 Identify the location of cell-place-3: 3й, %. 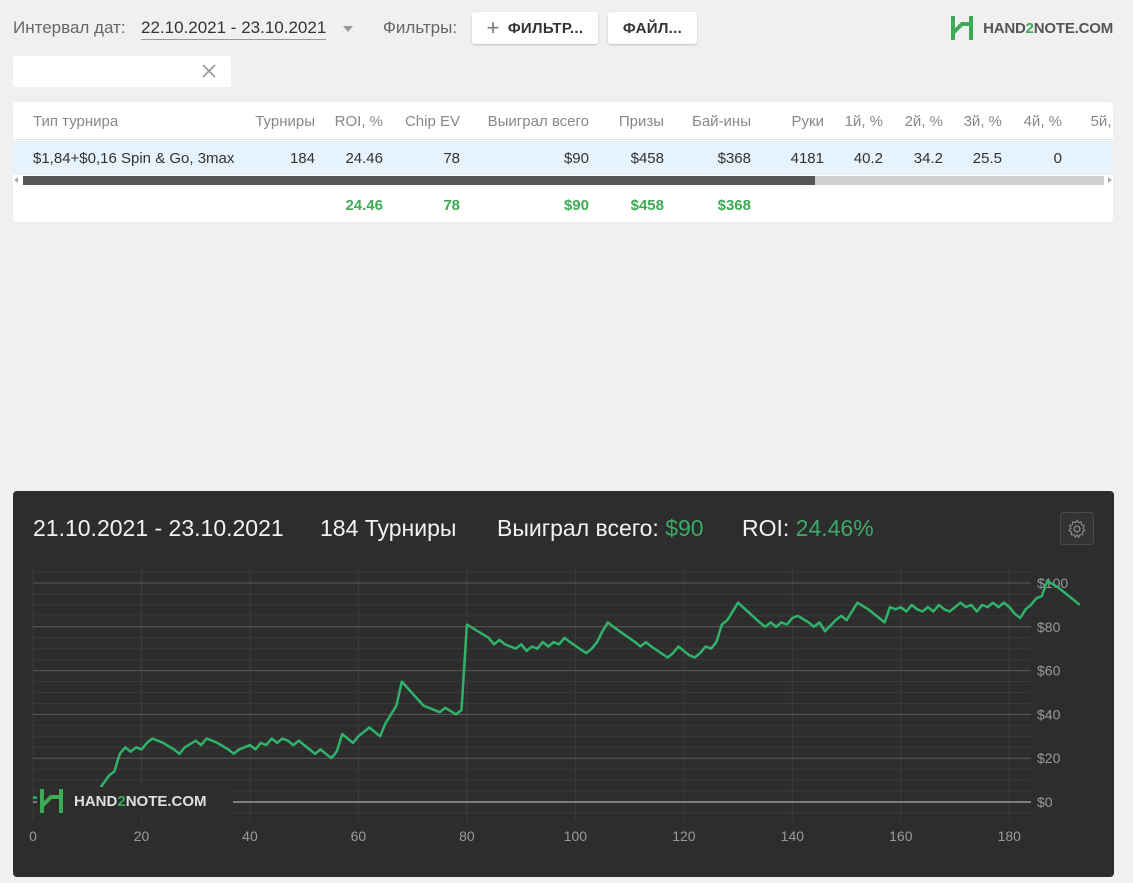
(977, 122).